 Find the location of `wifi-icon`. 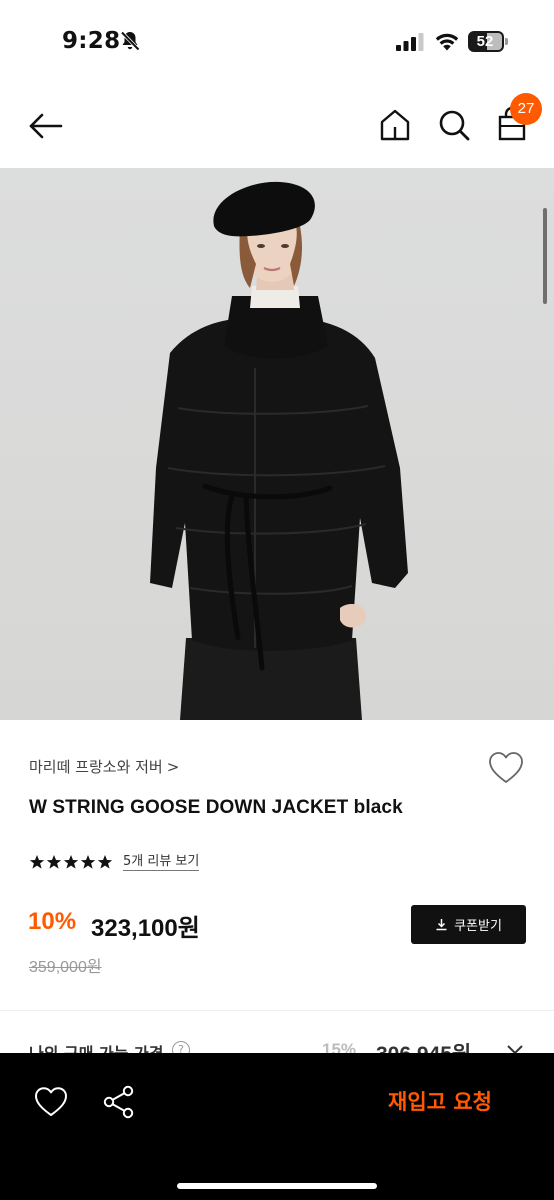

wifi-icon is located at coordinates (447, 42).